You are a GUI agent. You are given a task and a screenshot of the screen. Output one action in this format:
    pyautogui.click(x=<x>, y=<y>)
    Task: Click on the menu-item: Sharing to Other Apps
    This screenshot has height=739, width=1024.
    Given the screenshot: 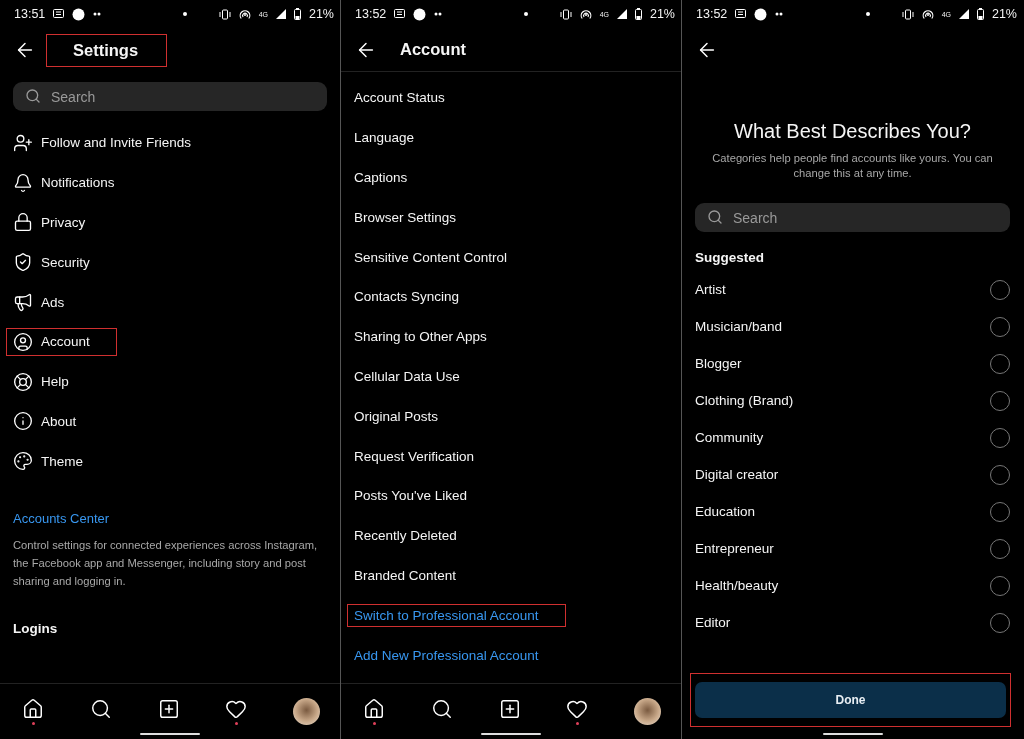 What is the action you would take?
    pyautogui.click(x=420, y=337)
    